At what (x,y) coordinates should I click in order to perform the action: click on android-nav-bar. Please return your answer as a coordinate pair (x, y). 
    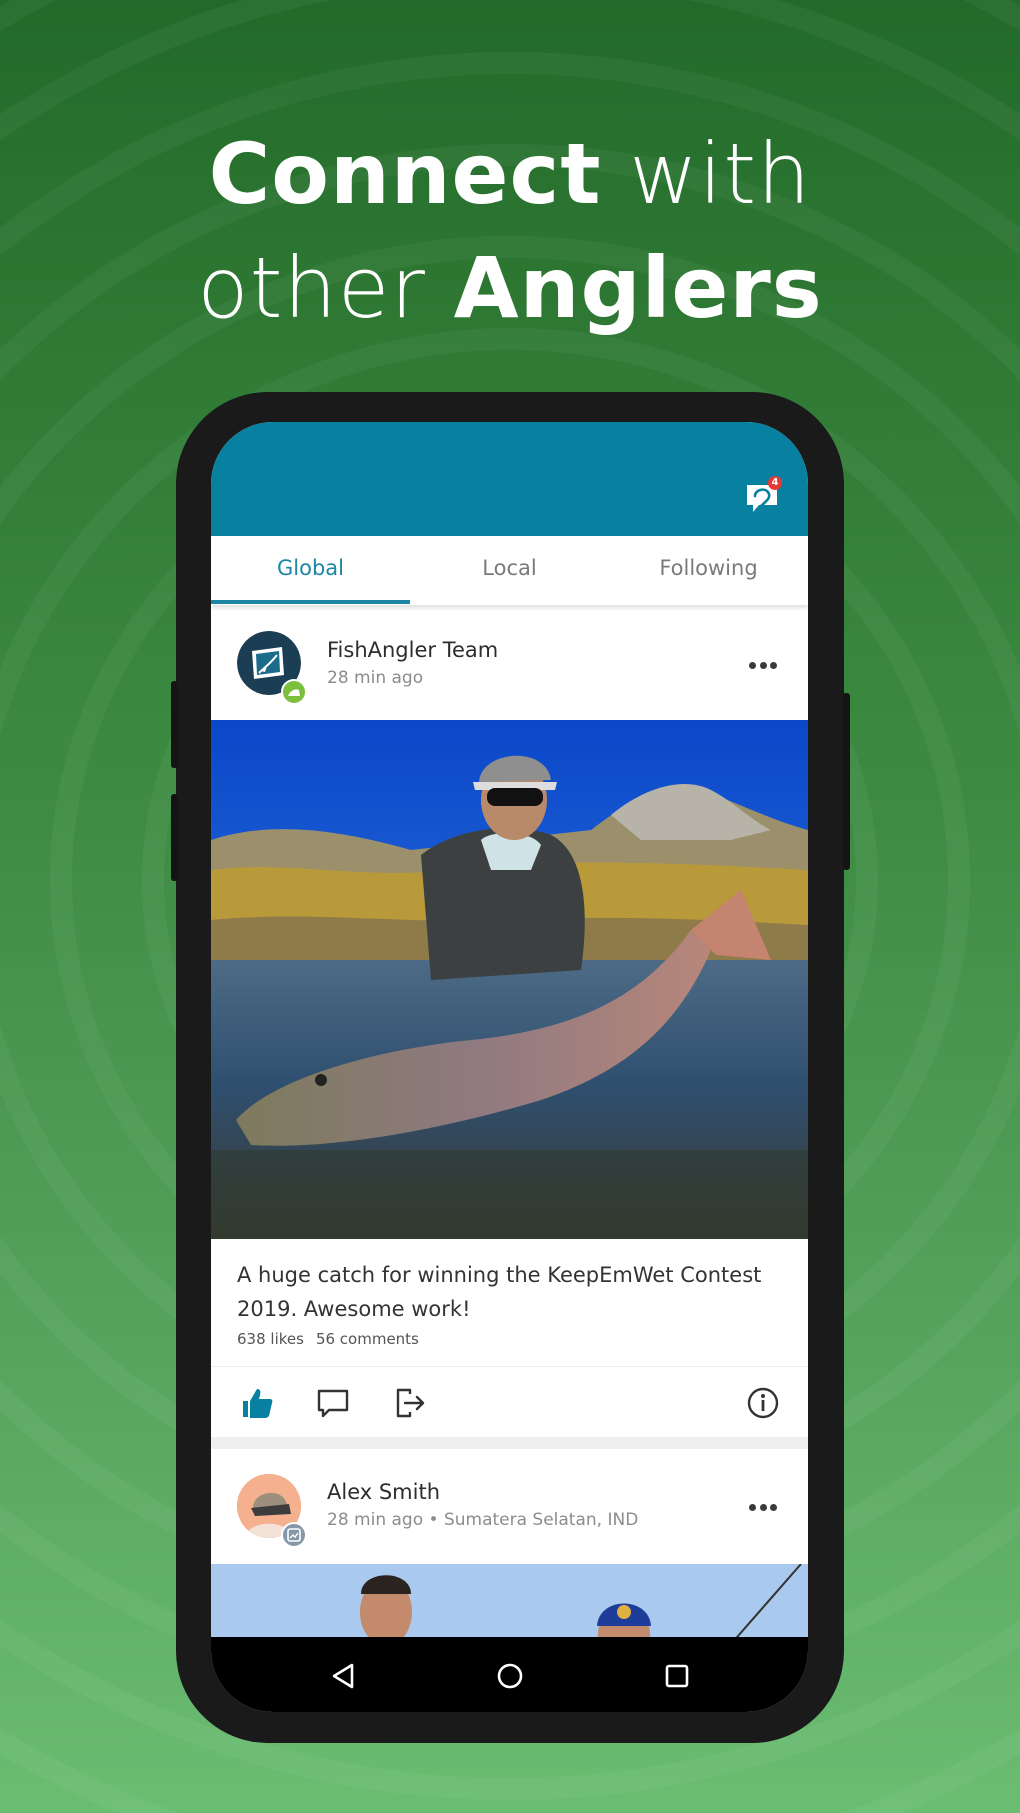
    Looking at the image, I should click on (509, 1674).